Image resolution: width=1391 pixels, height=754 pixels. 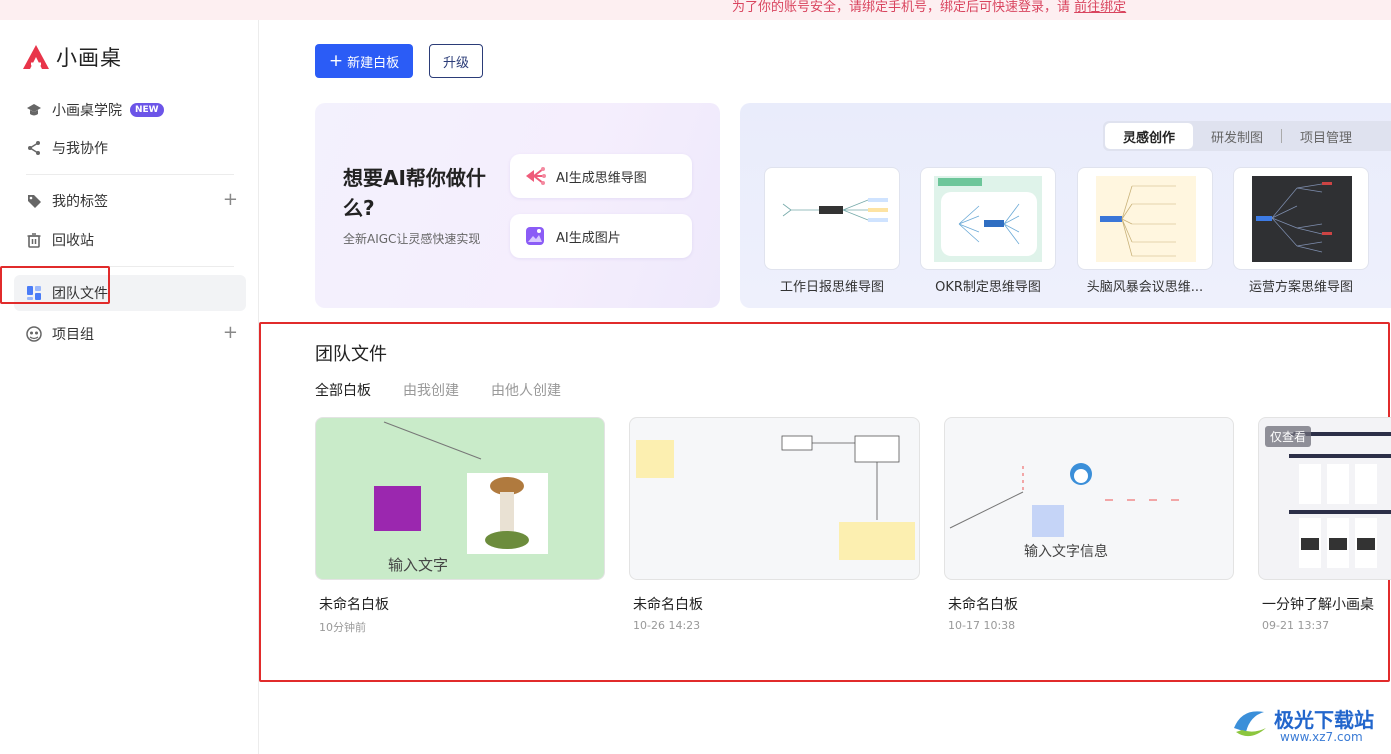 What do you see at coordinates (988, 287) in the screenshot?
I see `template-label: OKR制定思维导图` at bounding box center [988, 287].